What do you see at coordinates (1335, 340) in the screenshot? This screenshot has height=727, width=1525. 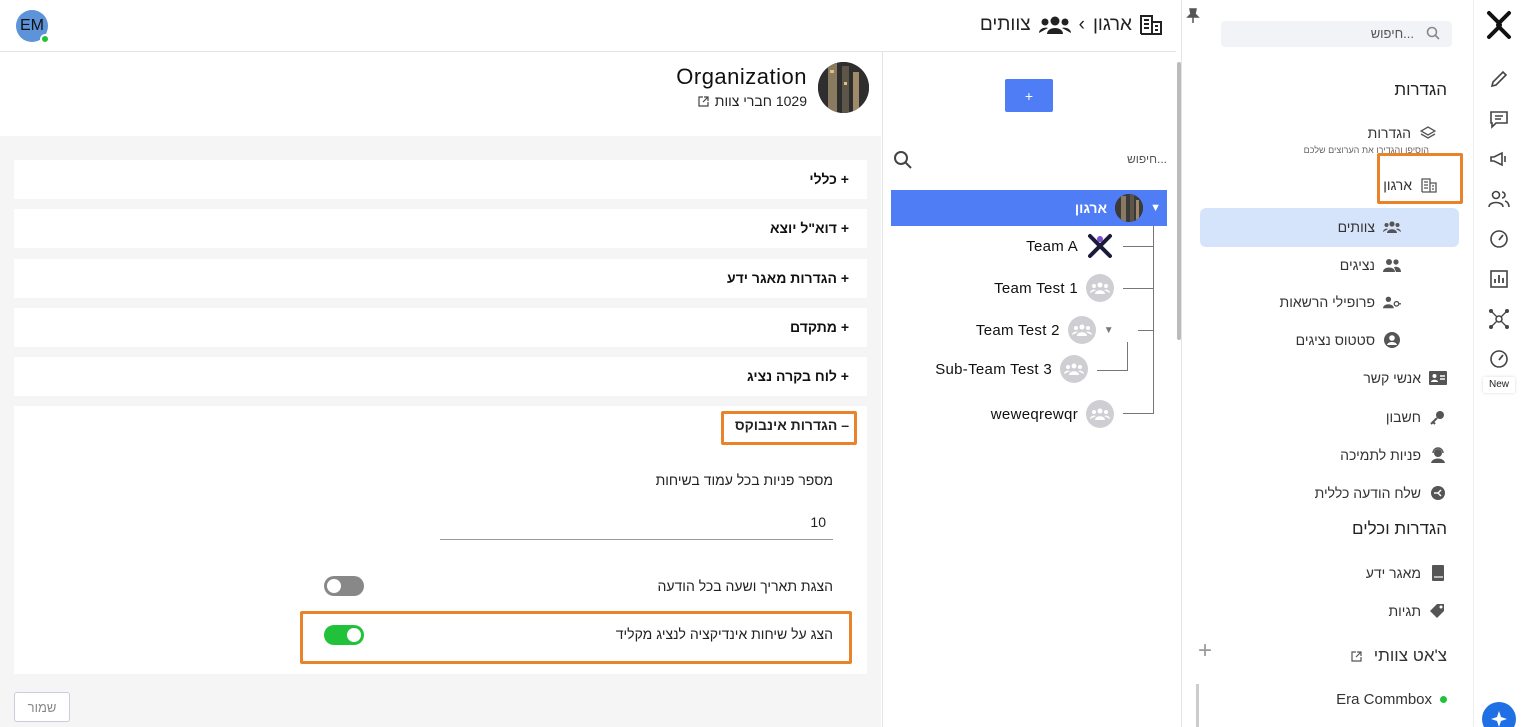 I see `sidebar-item-agent-status-label: סטטוס נציגים` at bounding box center [1335, 340].